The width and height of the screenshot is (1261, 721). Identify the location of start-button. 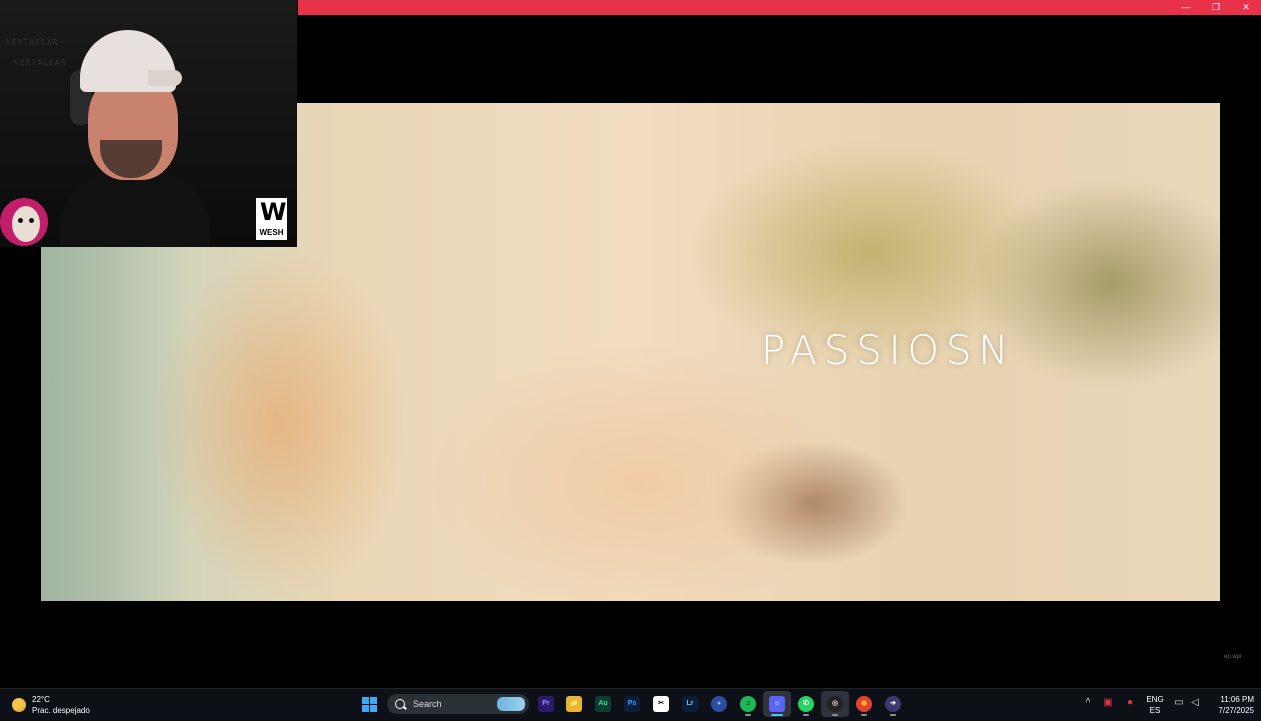
(369, 704).